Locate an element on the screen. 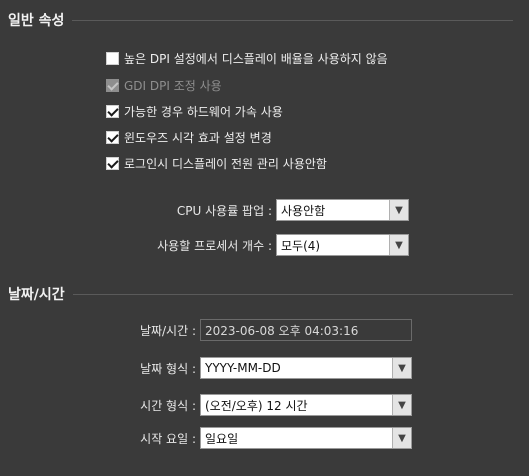 This screenshot has height=476, width=529. date-format-label: 날짜 형식 : is located at coordinates (168, 368).